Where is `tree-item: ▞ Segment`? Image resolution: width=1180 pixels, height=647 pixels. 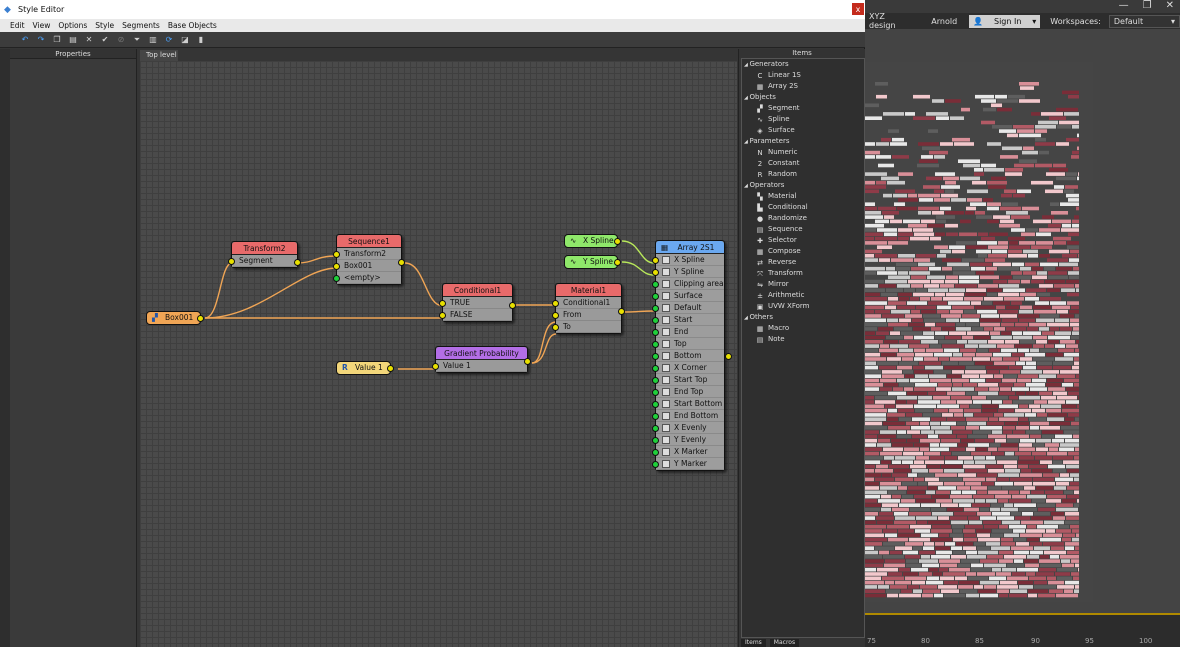 tree-item: ▞ Segment is located at coordinates (803, 108).